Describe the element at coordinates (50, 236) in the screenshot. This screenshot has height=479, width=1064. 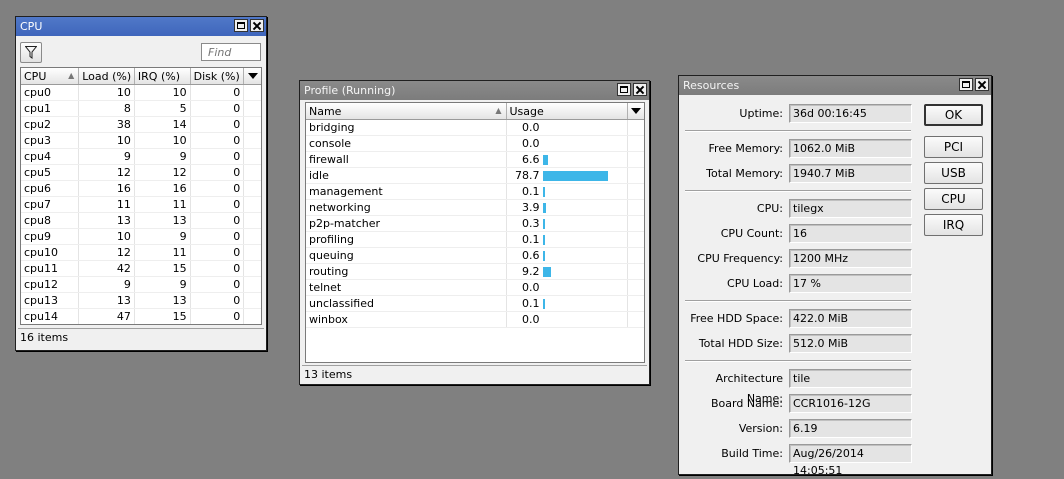
I see `cpu-name-cell: cpu9` at that location.